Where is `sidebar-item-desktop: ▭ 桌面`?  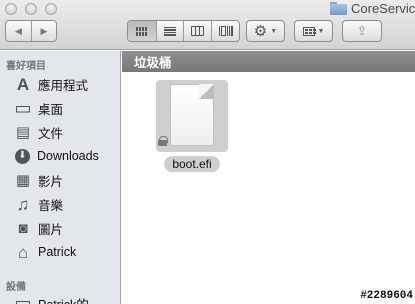 sidebar-item-desktop: ▭ 桌面 is located at coordinates (38, 108).